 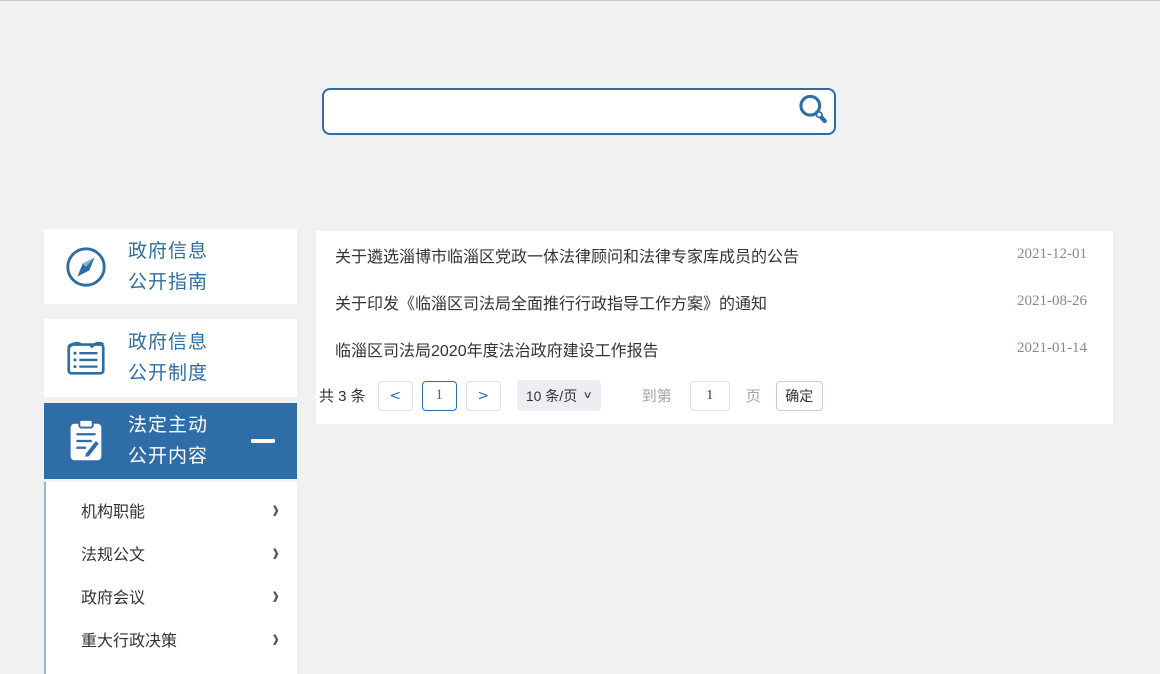 What do you see at coordinates (86, 358) in the screenshot?
I see `document-icon` at bounding box center [86, 358].